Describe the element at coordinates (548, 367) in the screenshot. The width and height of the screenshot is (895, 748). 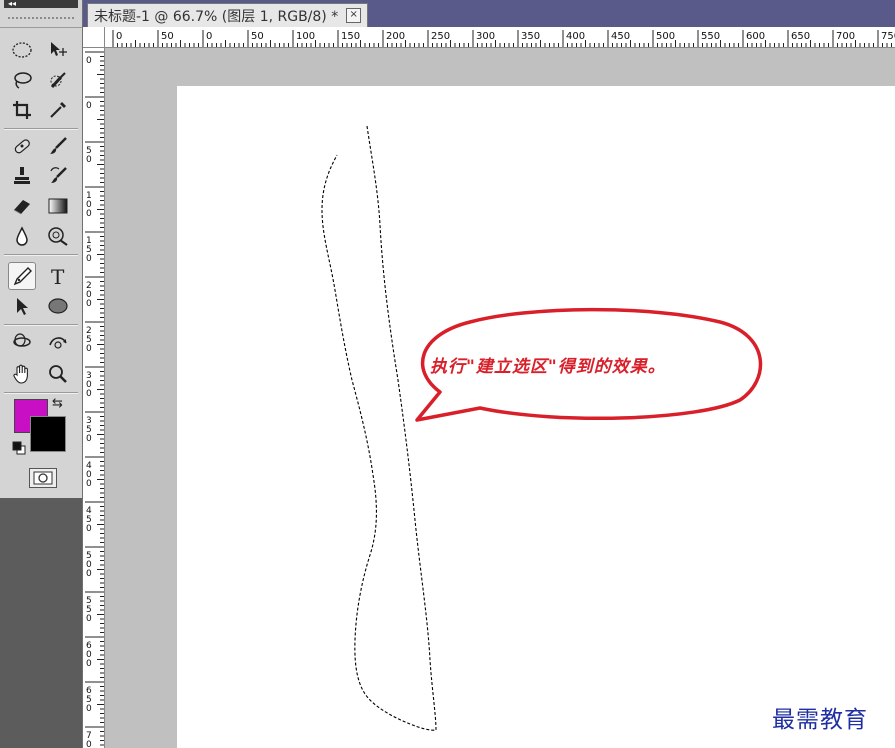
I see `callout-text: 执行"建立选区"得到的效果。` at that location.